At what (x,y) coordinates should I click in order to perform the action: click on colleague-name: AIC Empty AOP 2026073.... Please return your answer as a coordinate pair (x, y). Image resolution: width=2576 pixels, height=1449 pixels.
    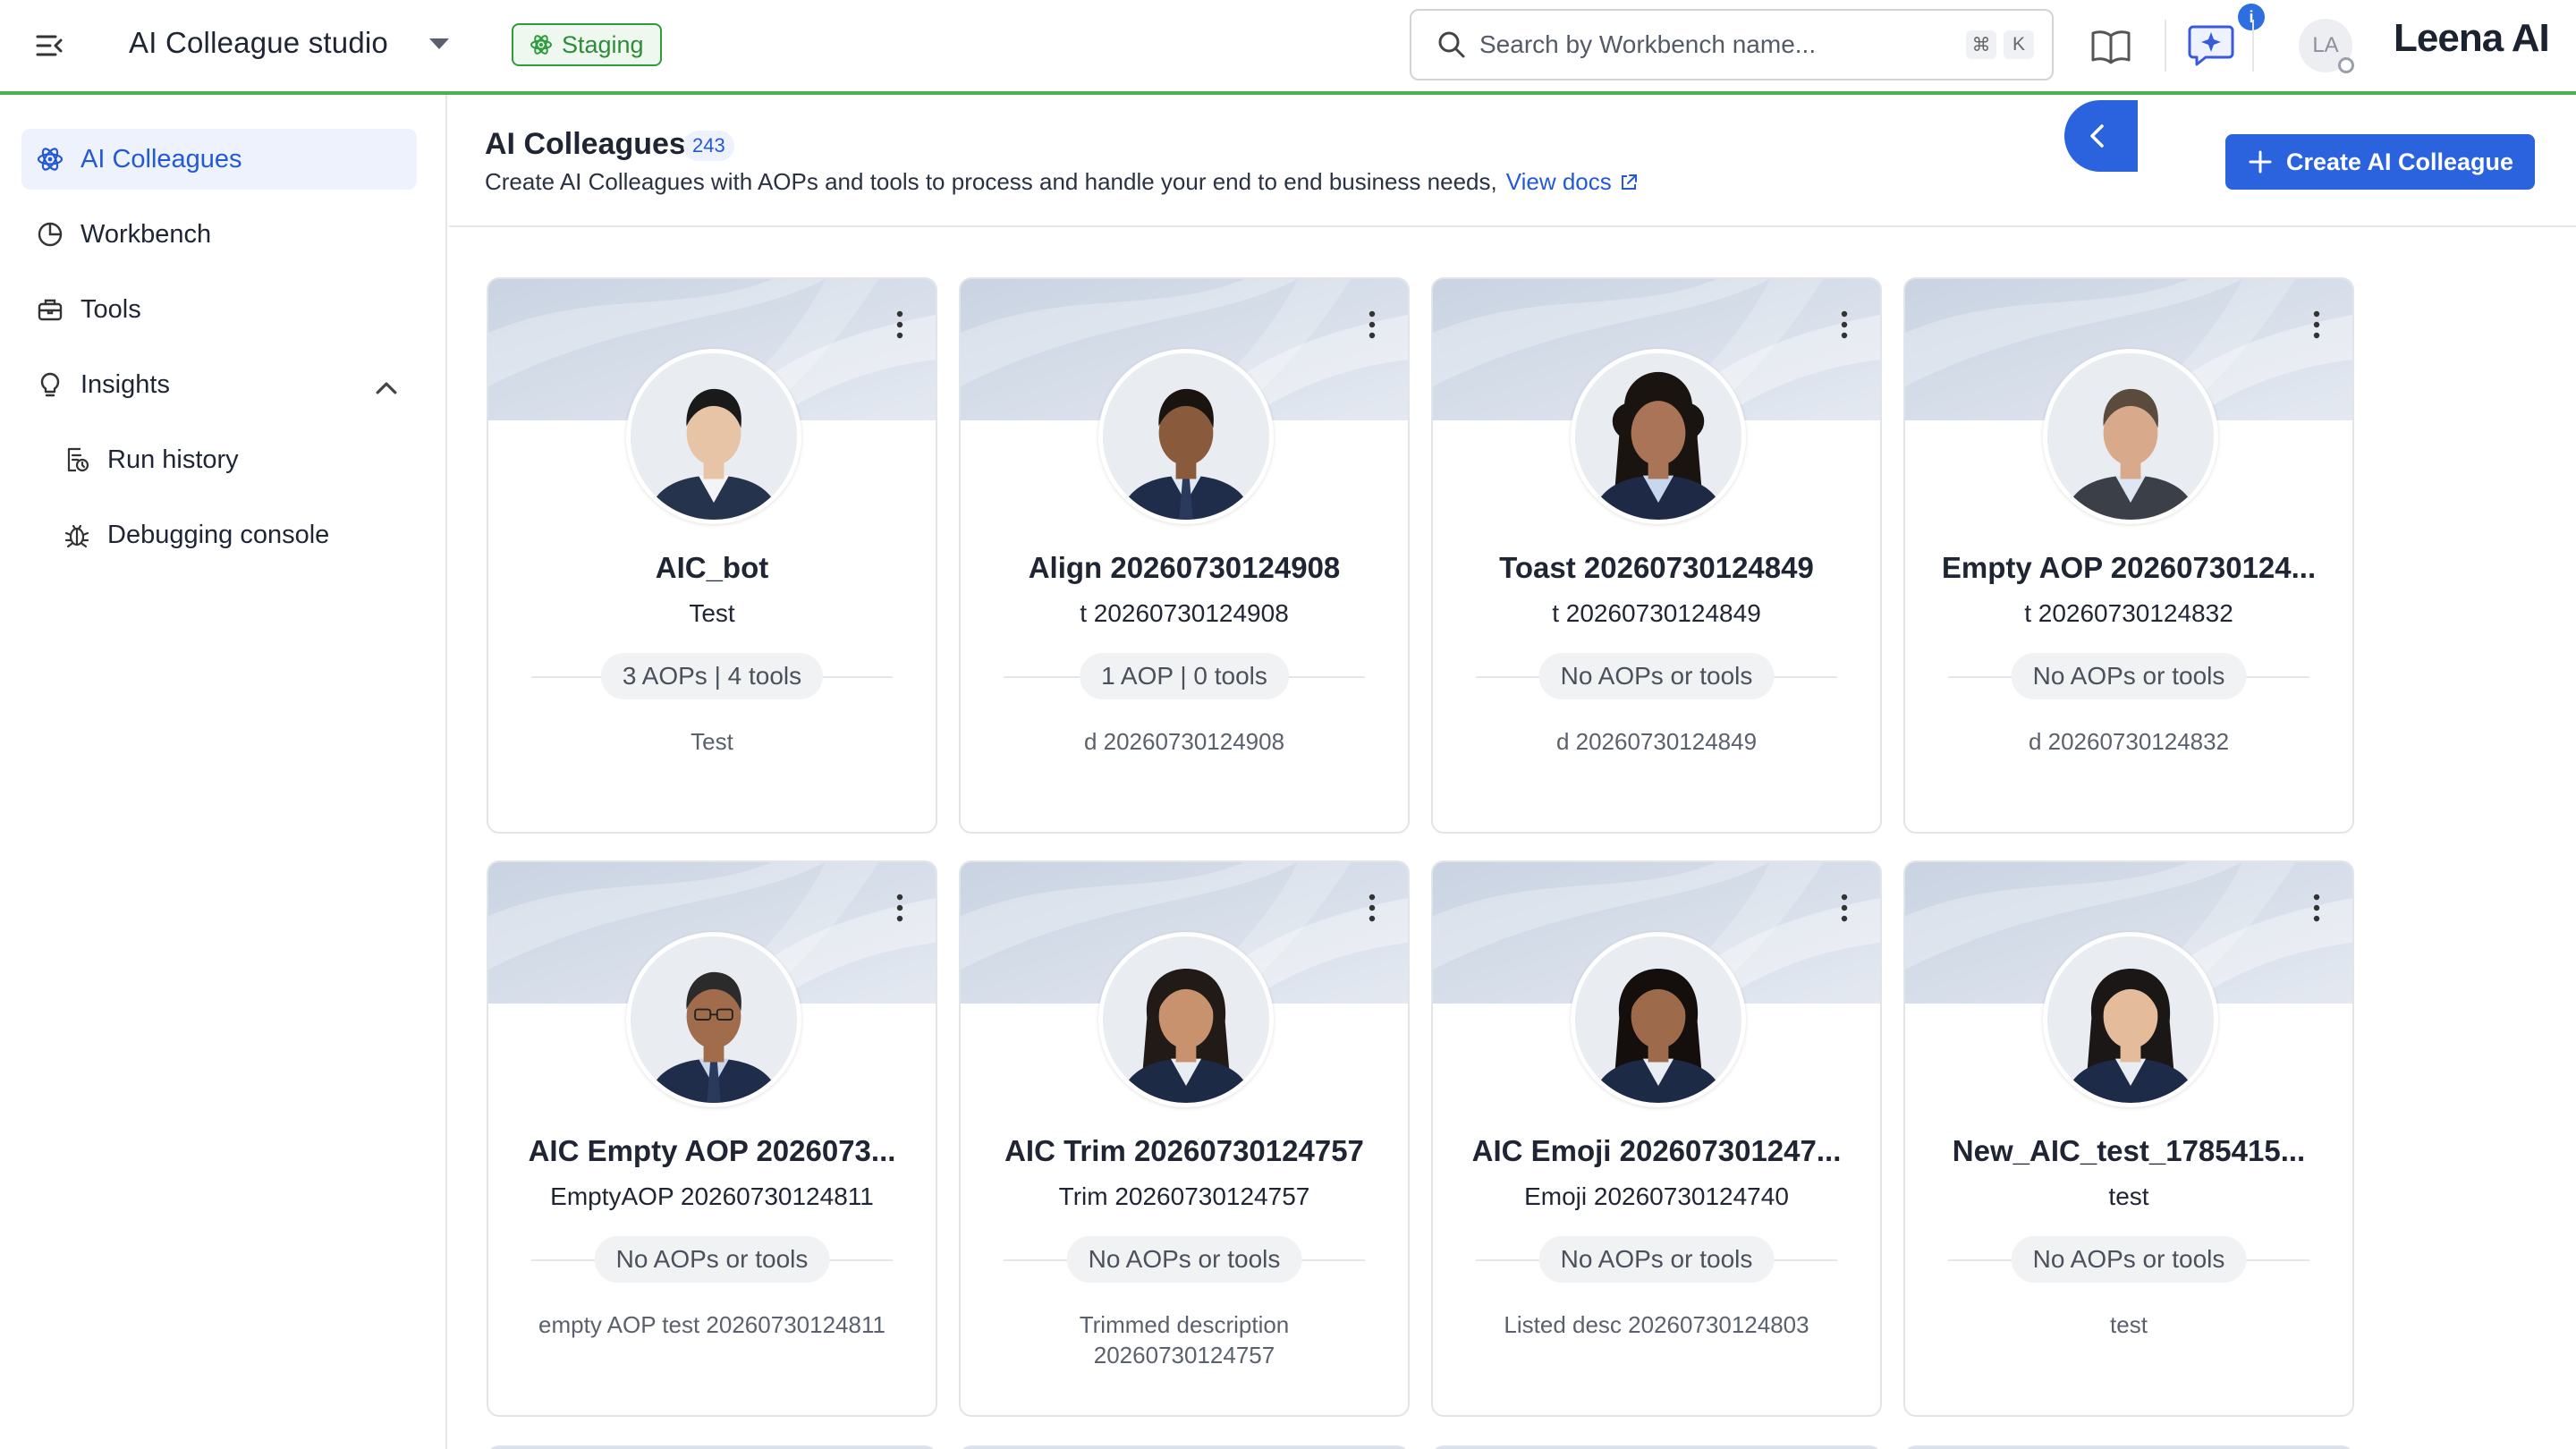
    Looking at the image, I should click on (712, 1150).